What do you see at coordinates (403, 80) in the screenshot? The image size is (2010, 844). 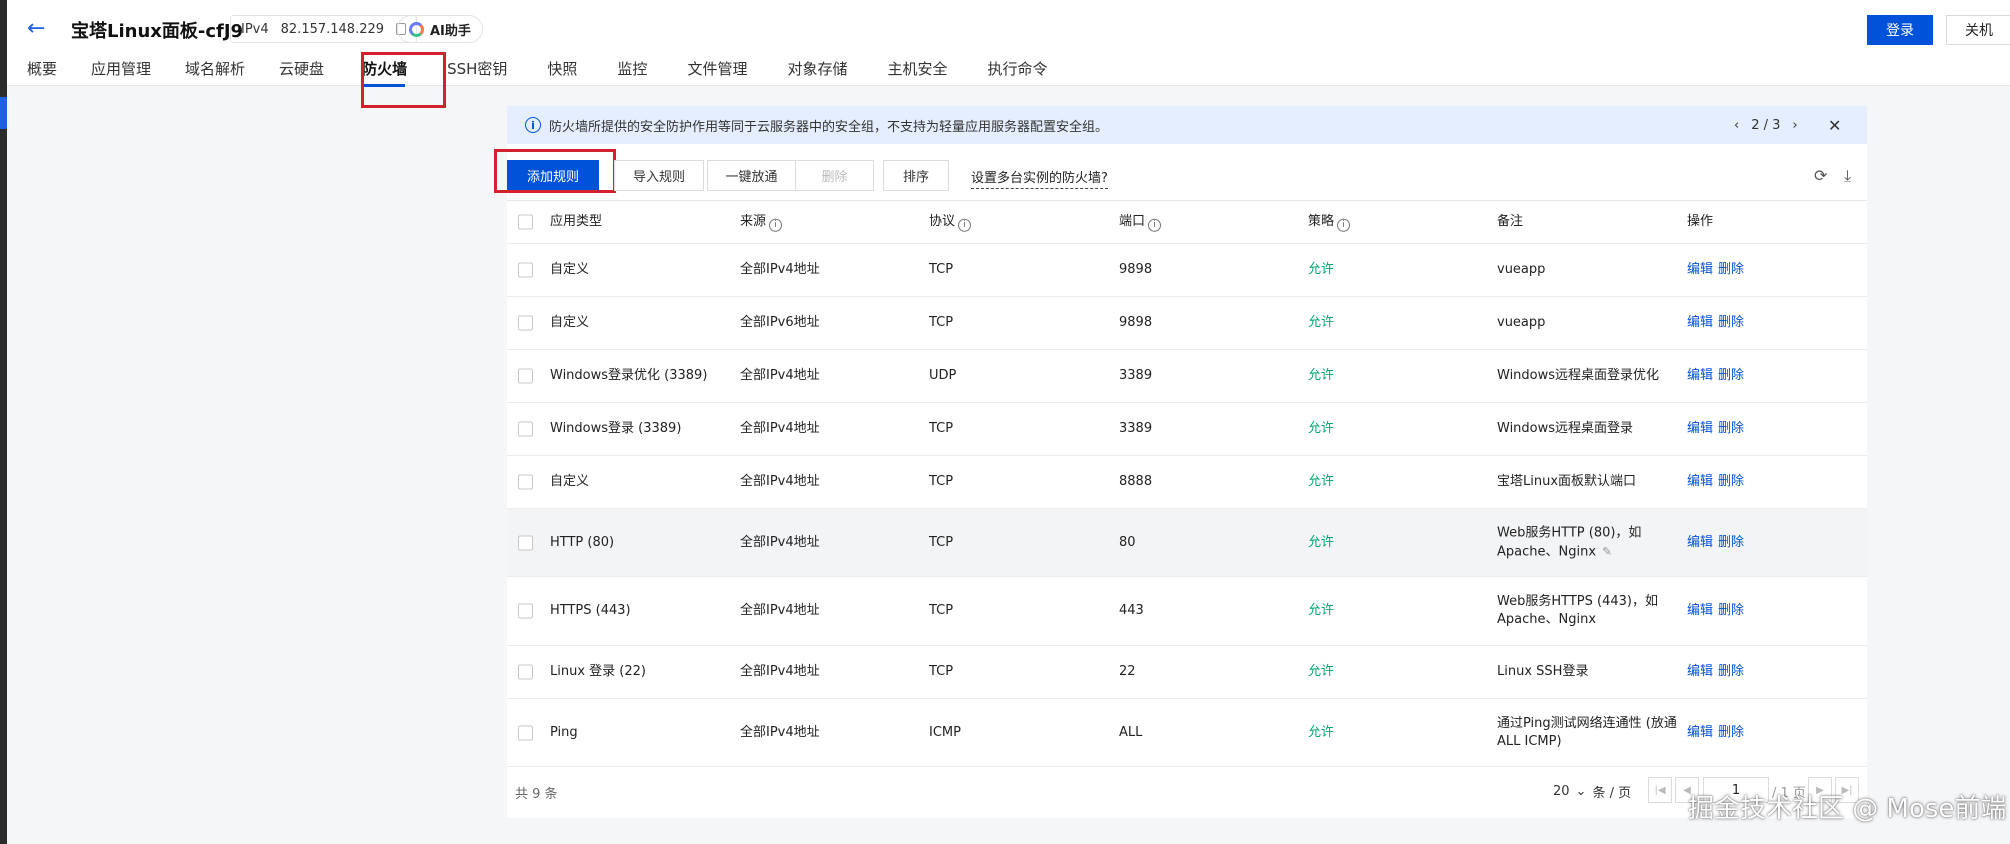 I see `firewall-tab-highlight` at bounding box center [403, 80].